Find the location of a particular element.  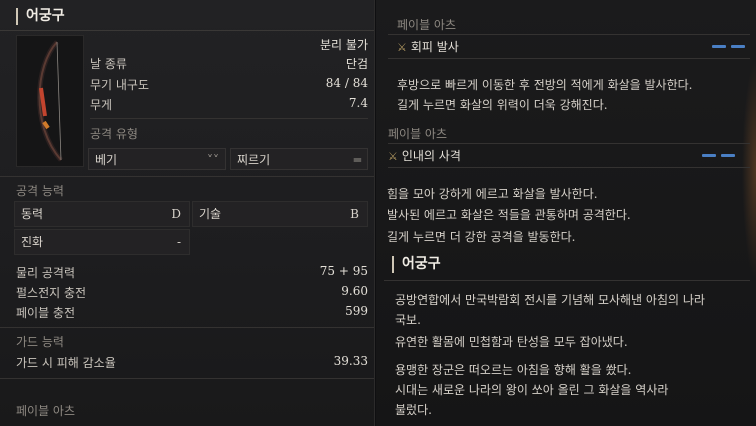

fable-art-2: ⚔ 인내의 사격 is located at coordinates (424, 155).